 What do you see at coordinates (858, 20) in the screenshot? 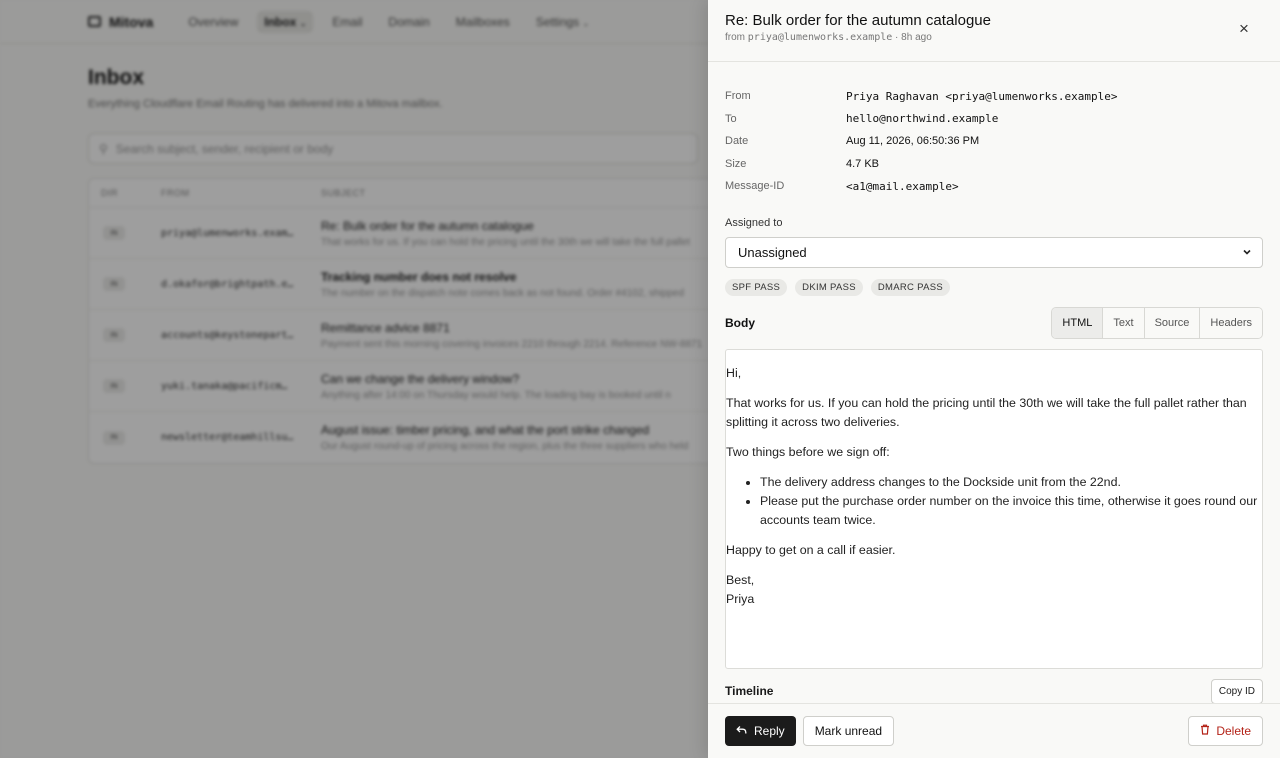
I see `message-title: Re: Bulk order for the autumn catalogue` at bounding box center [858, 20].